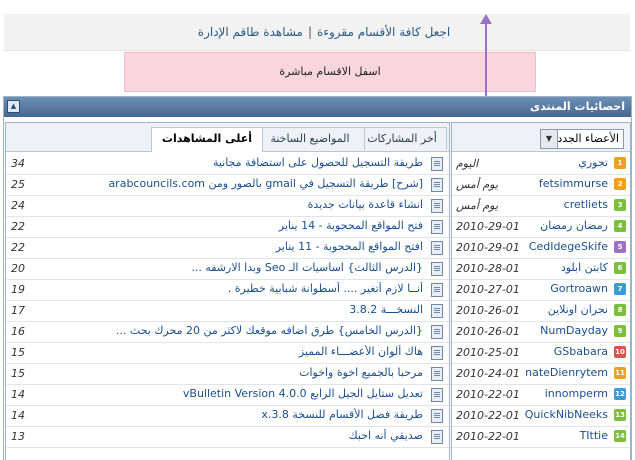 Image resolution: width=635 pixels, height=460 pixels. I want to click on members-filter-value: الأعضاء الجدد, so click(588, 138).